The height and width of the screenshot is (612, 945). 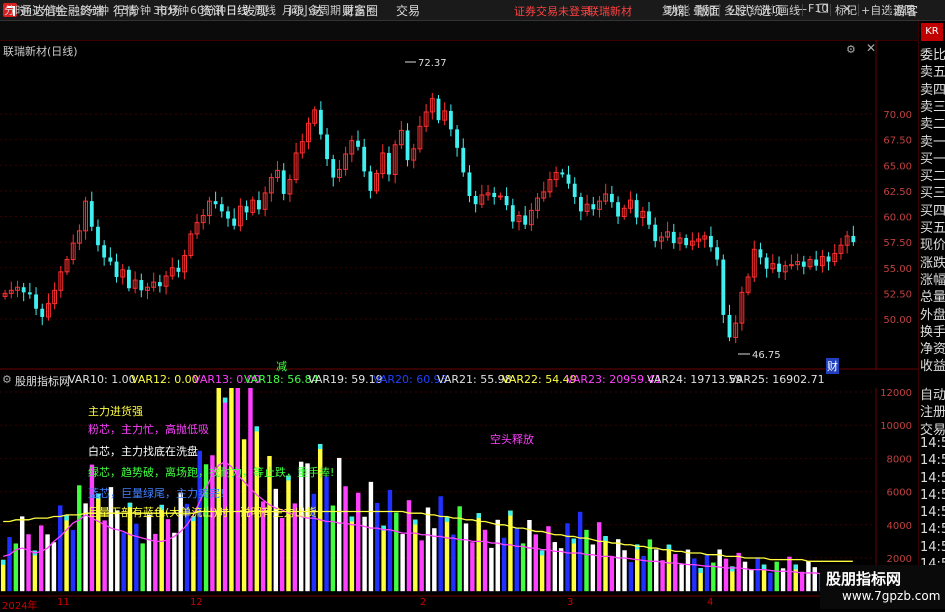 I want to click on var25-value: VAR25: 16902.71, so click(x=777, y=379).